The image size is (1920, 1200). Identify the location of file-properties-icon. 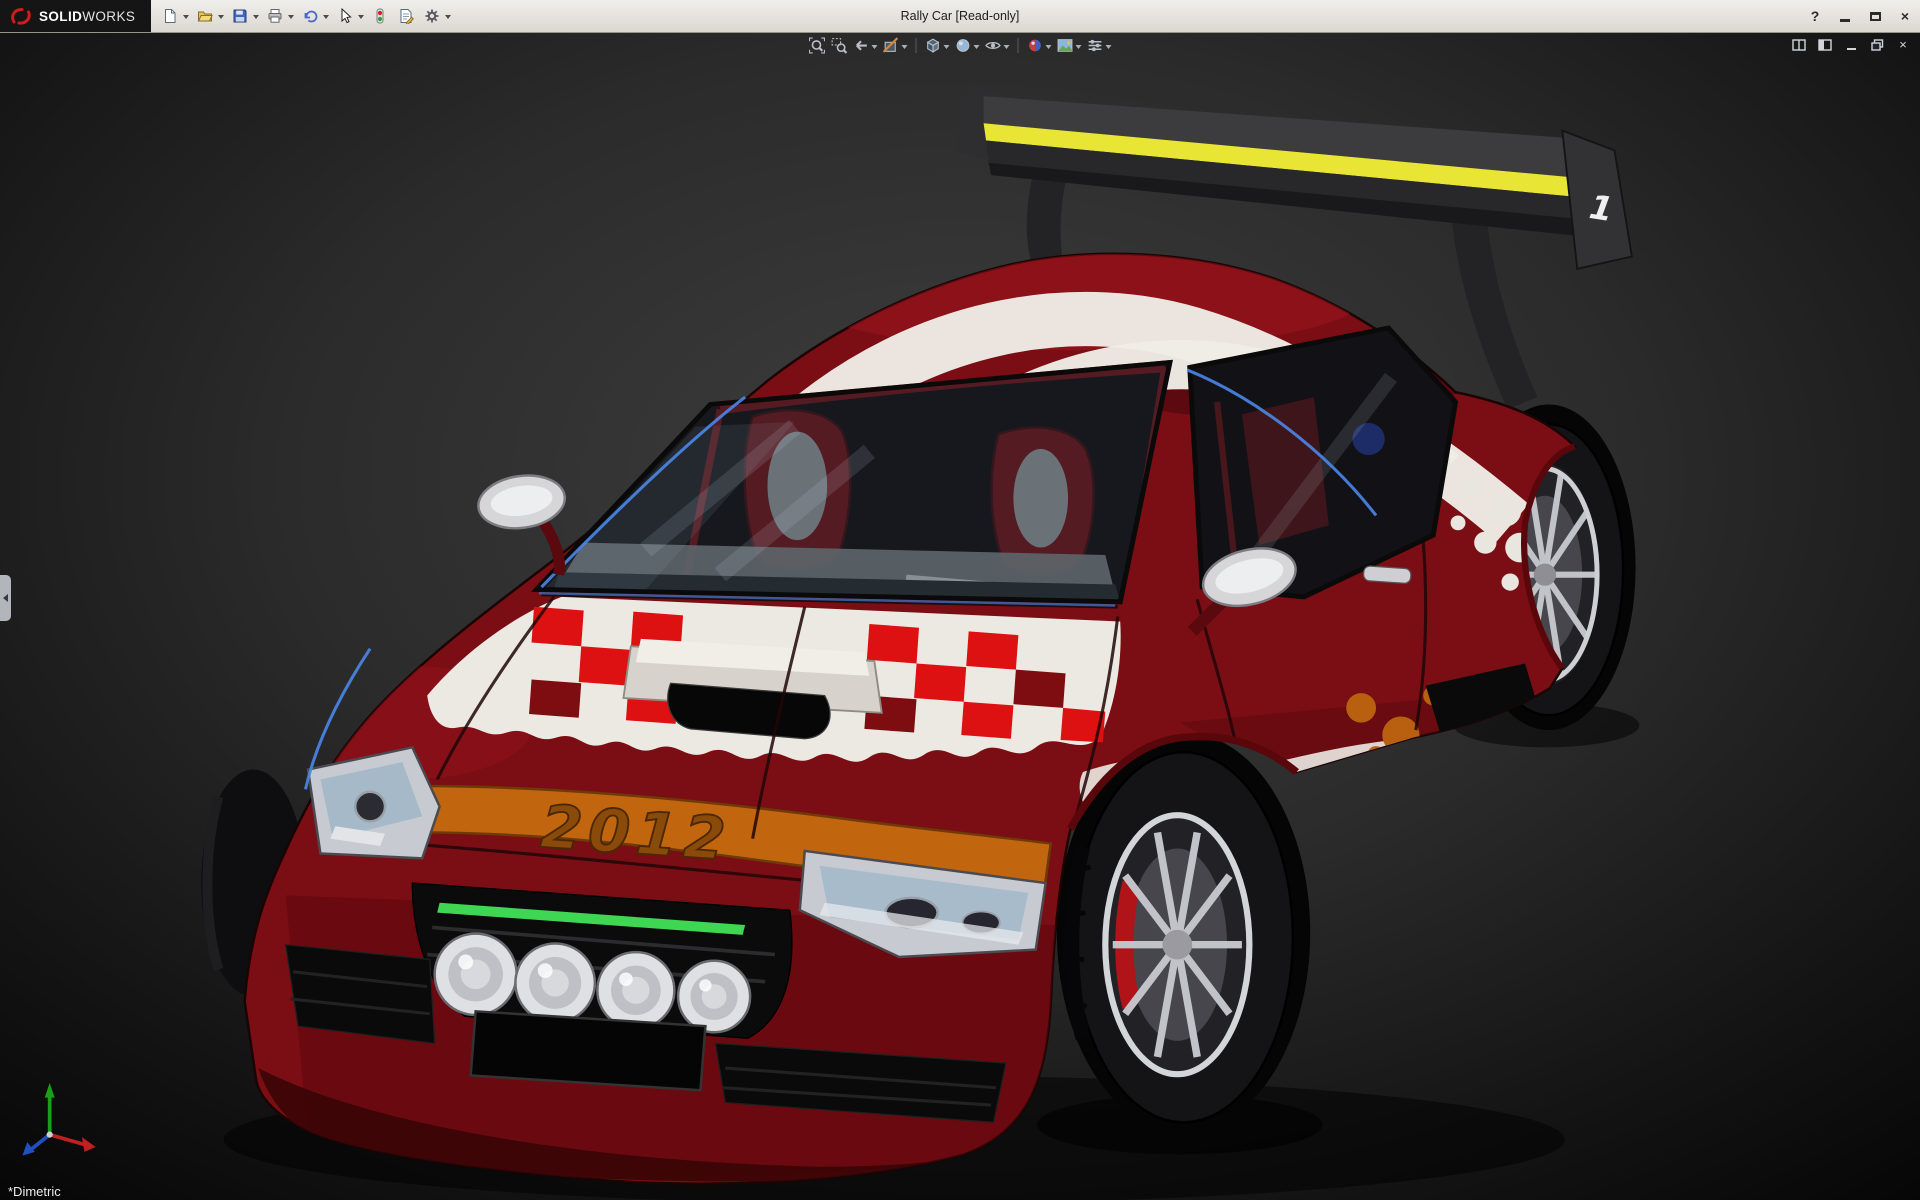
(407, 16).